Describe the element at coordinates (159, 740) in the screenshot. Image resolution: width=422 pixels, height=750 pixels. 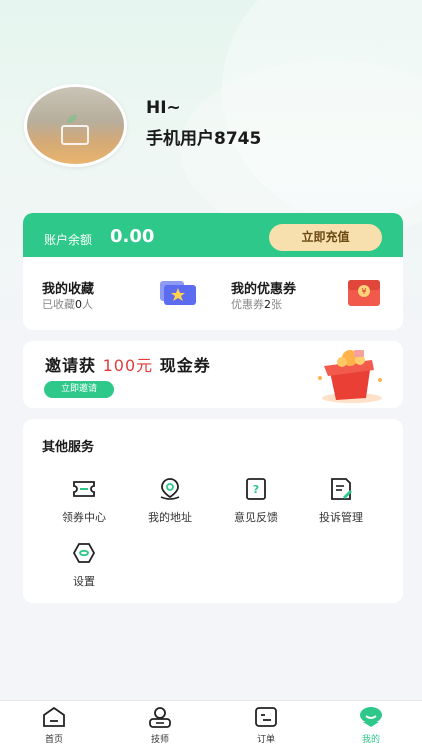
I see `tab-label: 技师` at that location.